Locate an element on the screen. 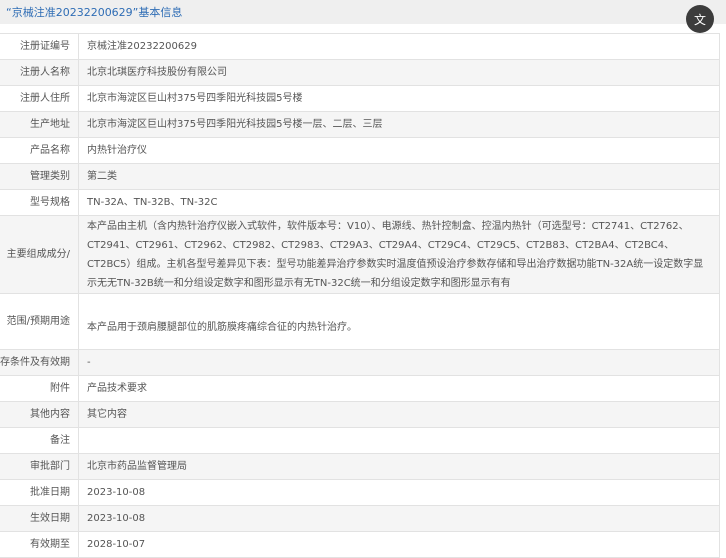  table-row: 注册证编号 京械注准20232200629 is located at coordinates (360, 46).